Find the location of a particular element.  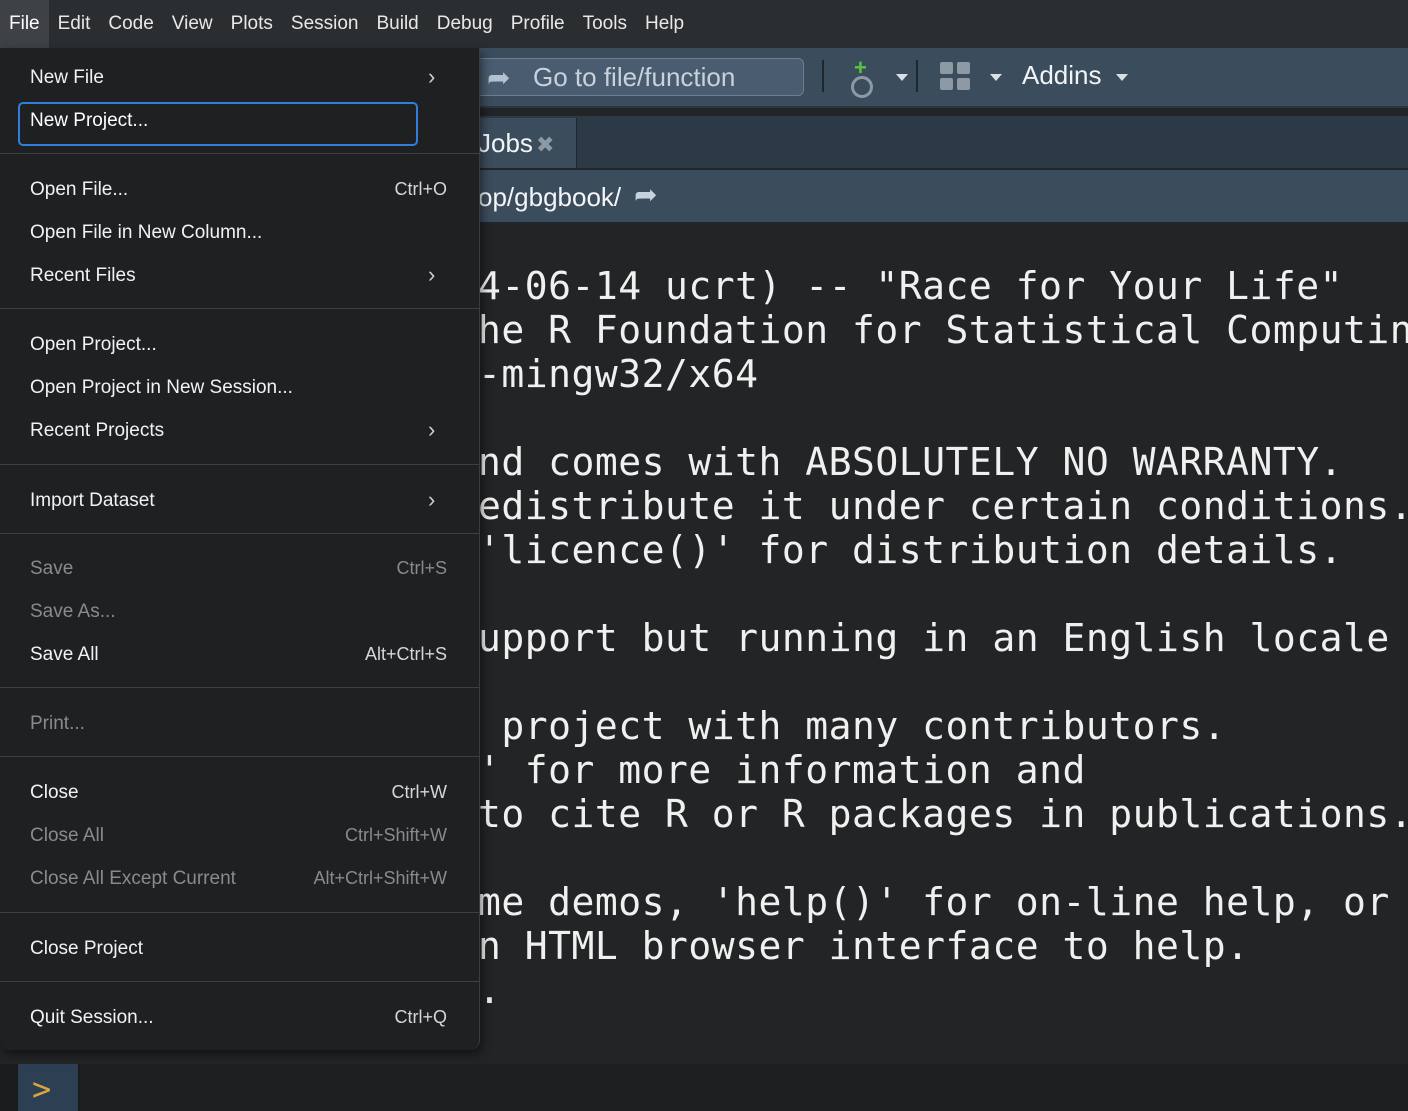

console-line: edistribute it under certain conditions. is located at coordinates (943, 506).